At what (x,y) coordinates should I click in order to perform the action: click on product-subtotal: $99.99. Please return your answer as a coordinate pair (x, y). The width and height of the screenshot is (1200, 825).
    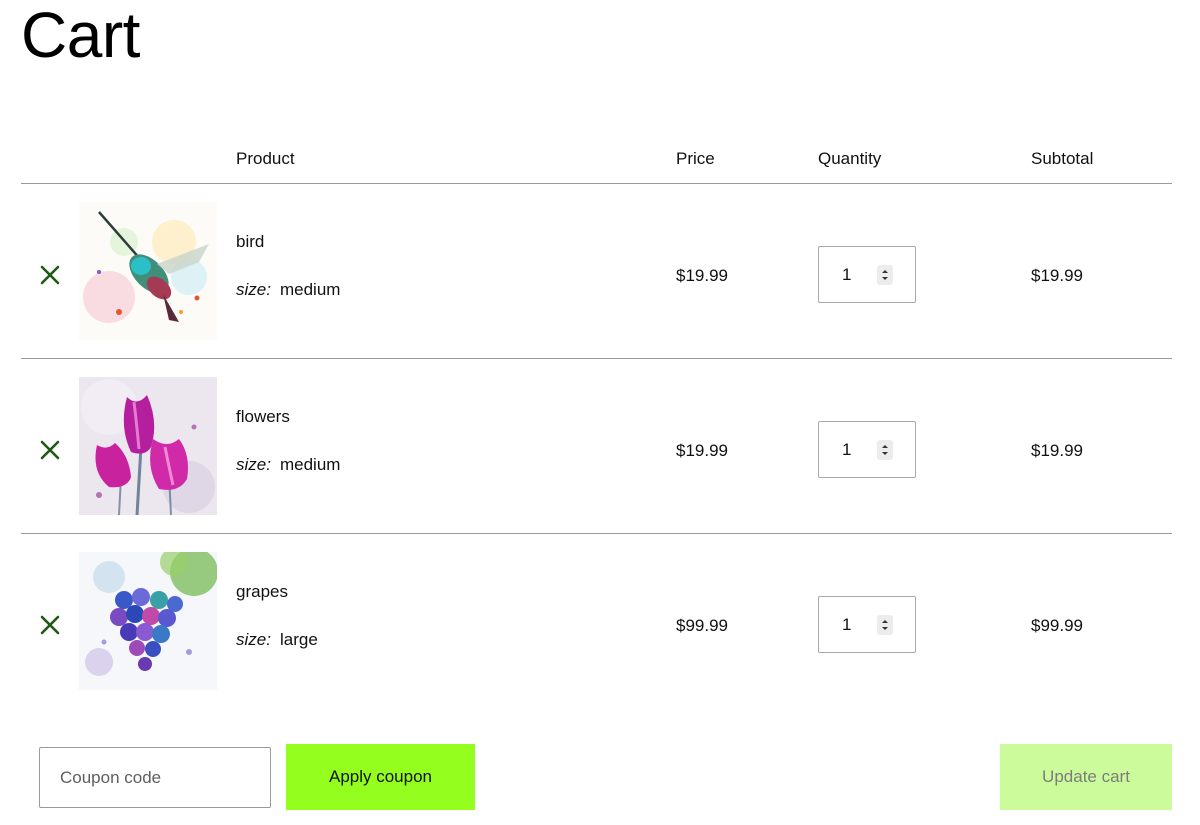
    Looking at the image, I should click on (1057, 625).